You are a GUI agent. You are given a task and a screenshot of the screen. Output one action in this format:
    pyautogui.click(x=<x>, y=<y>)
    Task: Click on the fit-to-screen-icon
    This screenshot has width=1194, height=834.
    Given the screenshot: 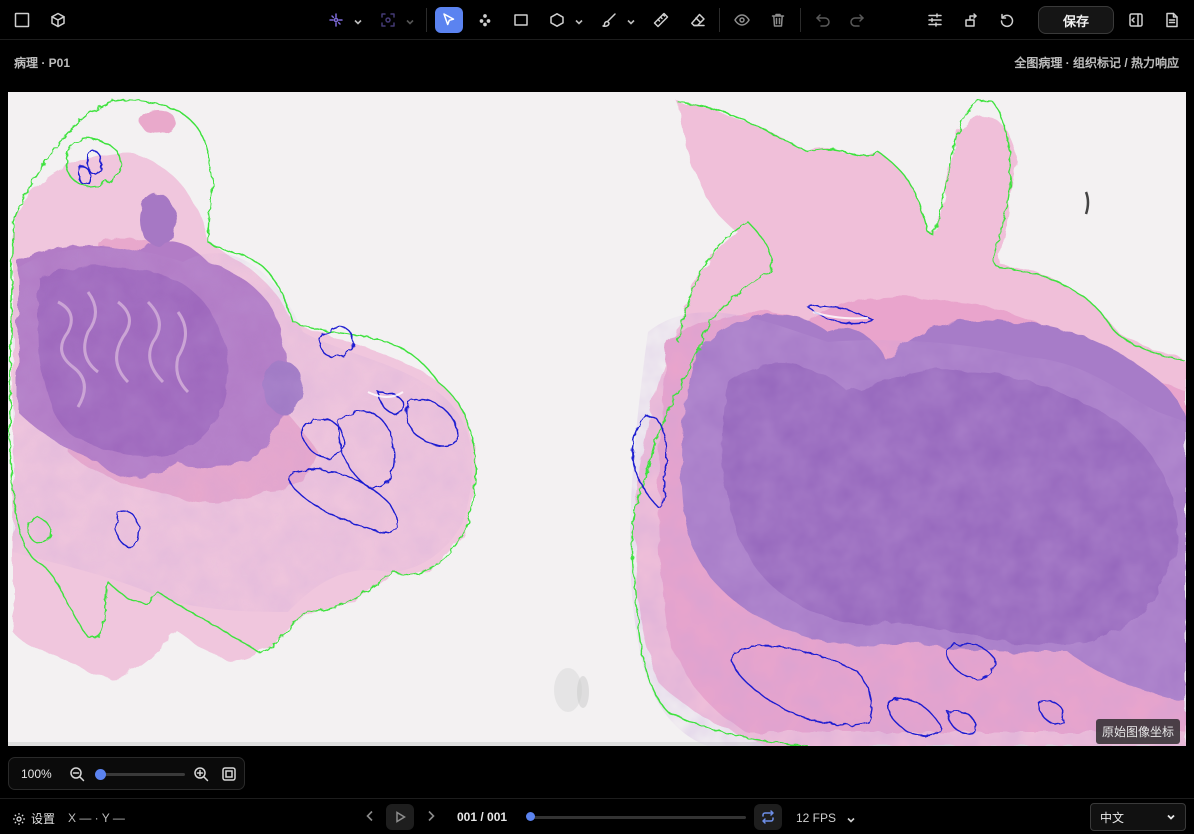 What is the action you would take?
    pyautogui.click(x=229, y=774)
    